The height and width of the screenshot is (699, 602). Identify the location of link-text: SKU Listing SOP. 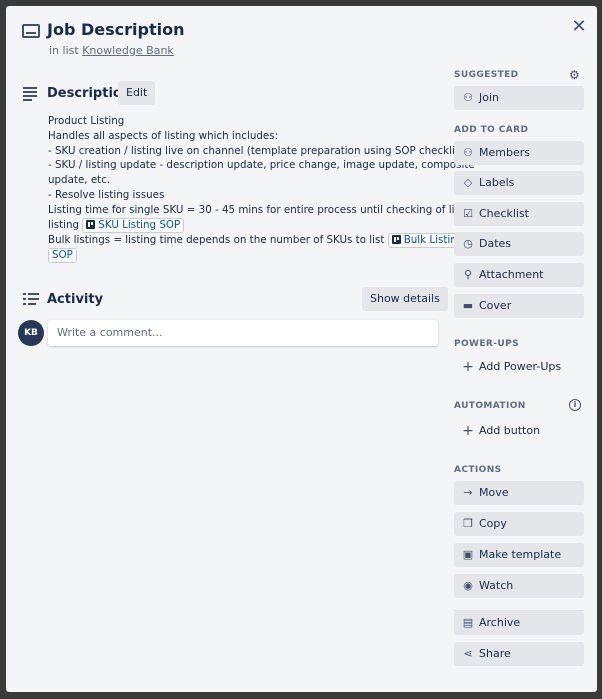
(139, 224).